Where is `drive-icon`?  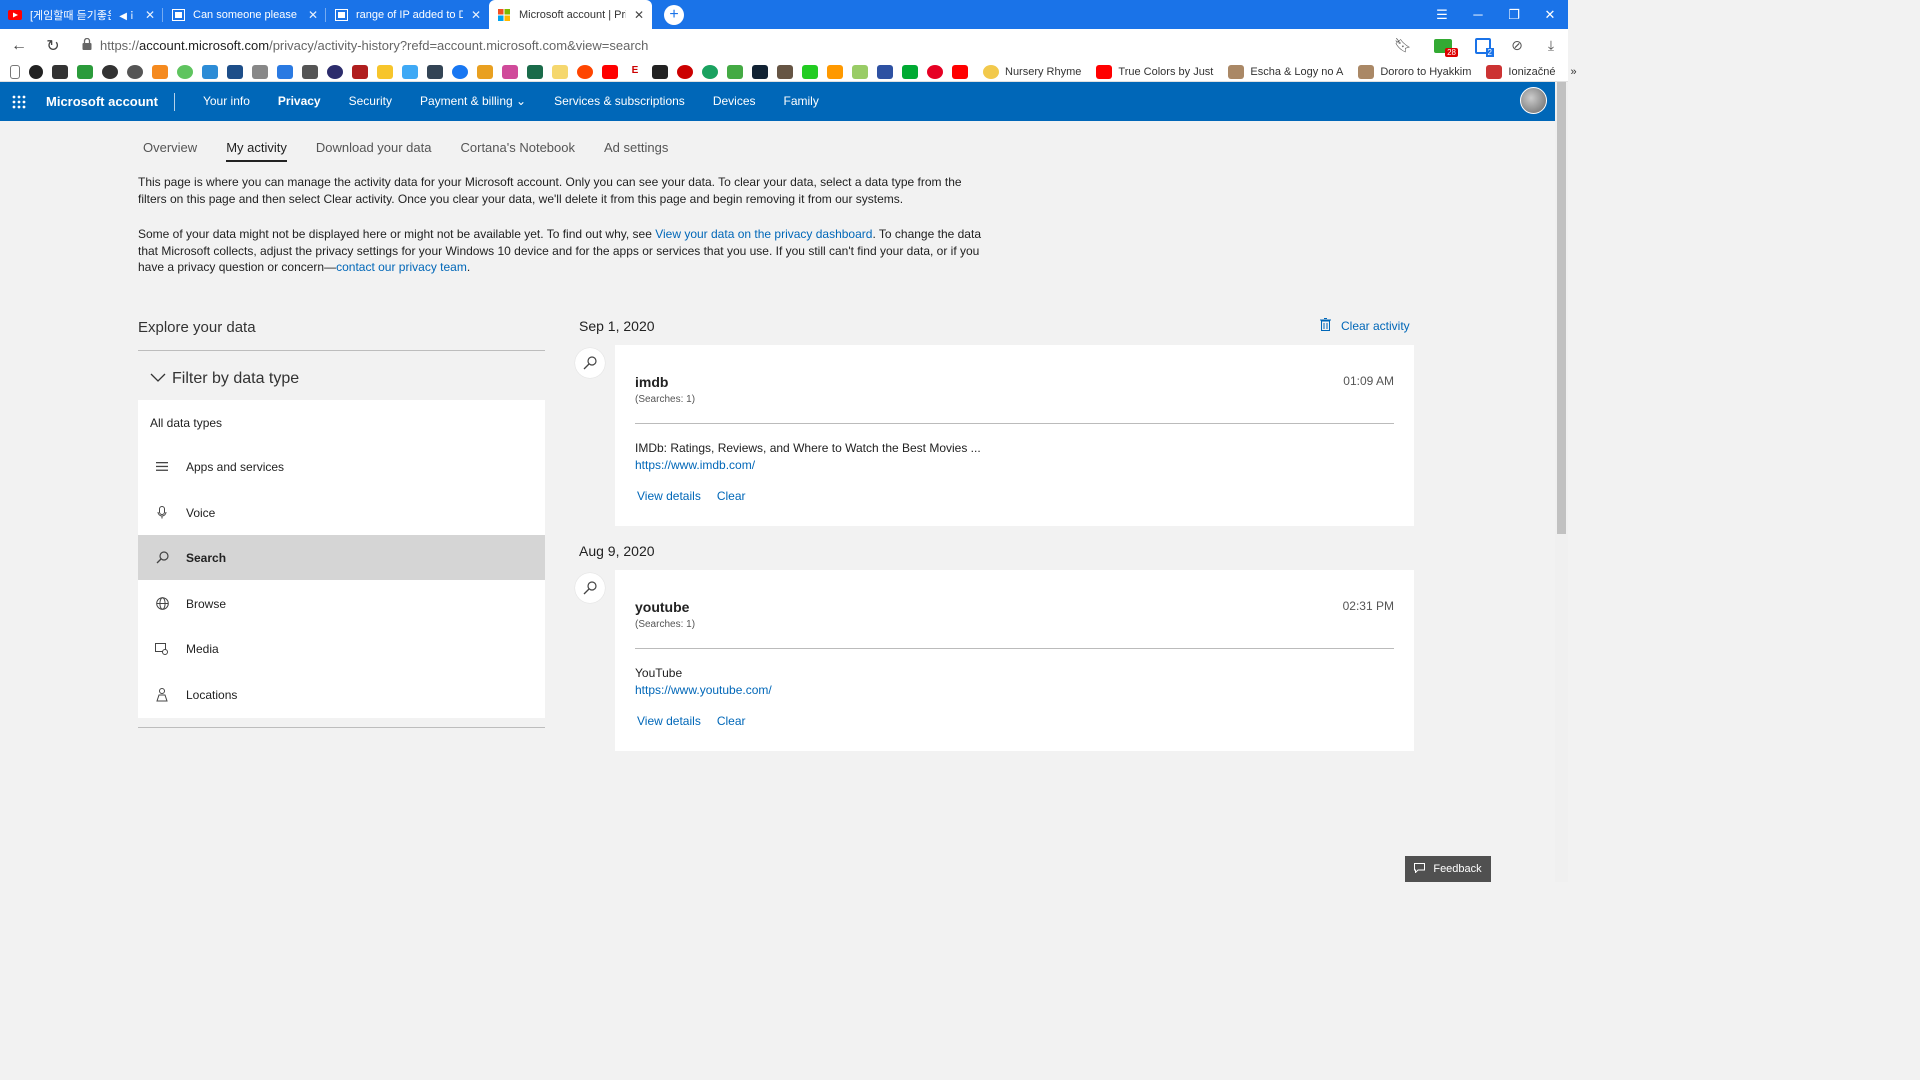
drive-icon is located at coordinates (385, 71).